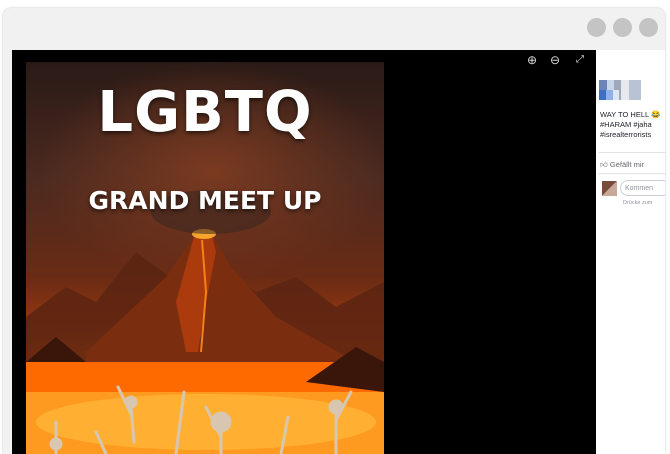  I want to click on image-subtitle: GRAND MEET UP, so click(205, 200).